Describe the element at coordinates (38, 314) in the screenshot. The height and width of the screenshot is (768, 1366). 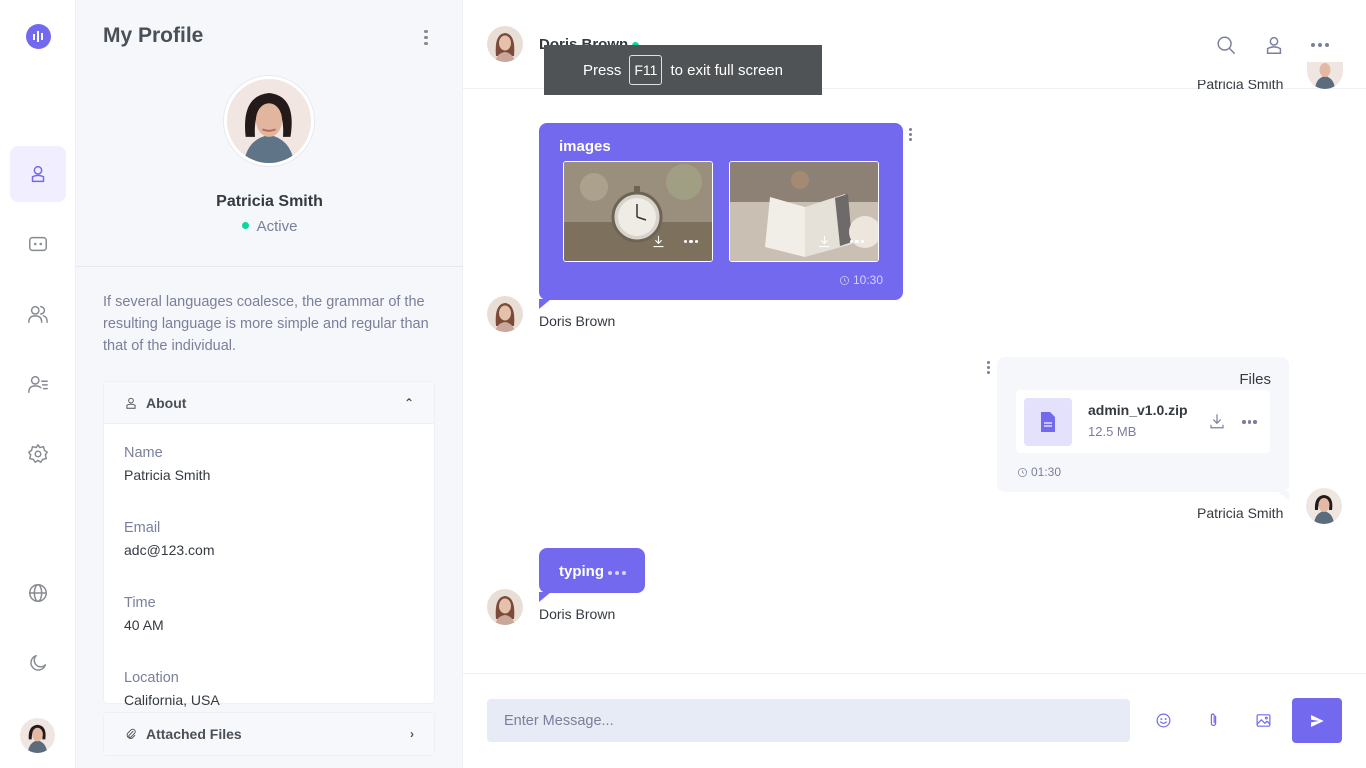
I see `nav-groups-button` at that location.